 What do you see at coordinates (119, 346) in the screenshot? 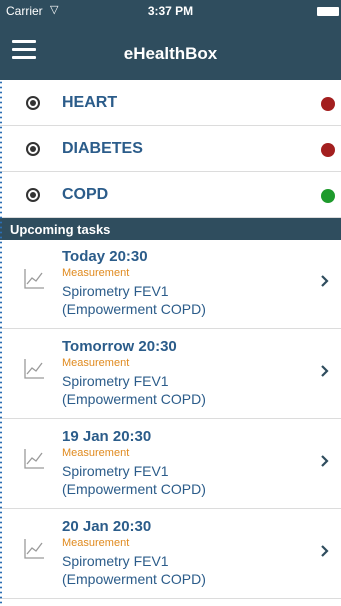
I see `task-date: Tomorrow 20:30` at bounding box center [119, 346].